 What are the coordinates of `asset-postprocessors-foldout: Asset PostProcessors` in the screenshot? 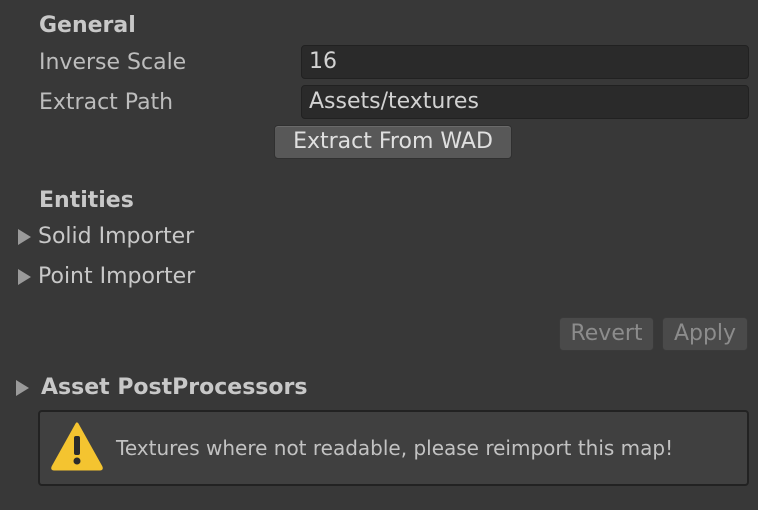 It's located at (161, 388).